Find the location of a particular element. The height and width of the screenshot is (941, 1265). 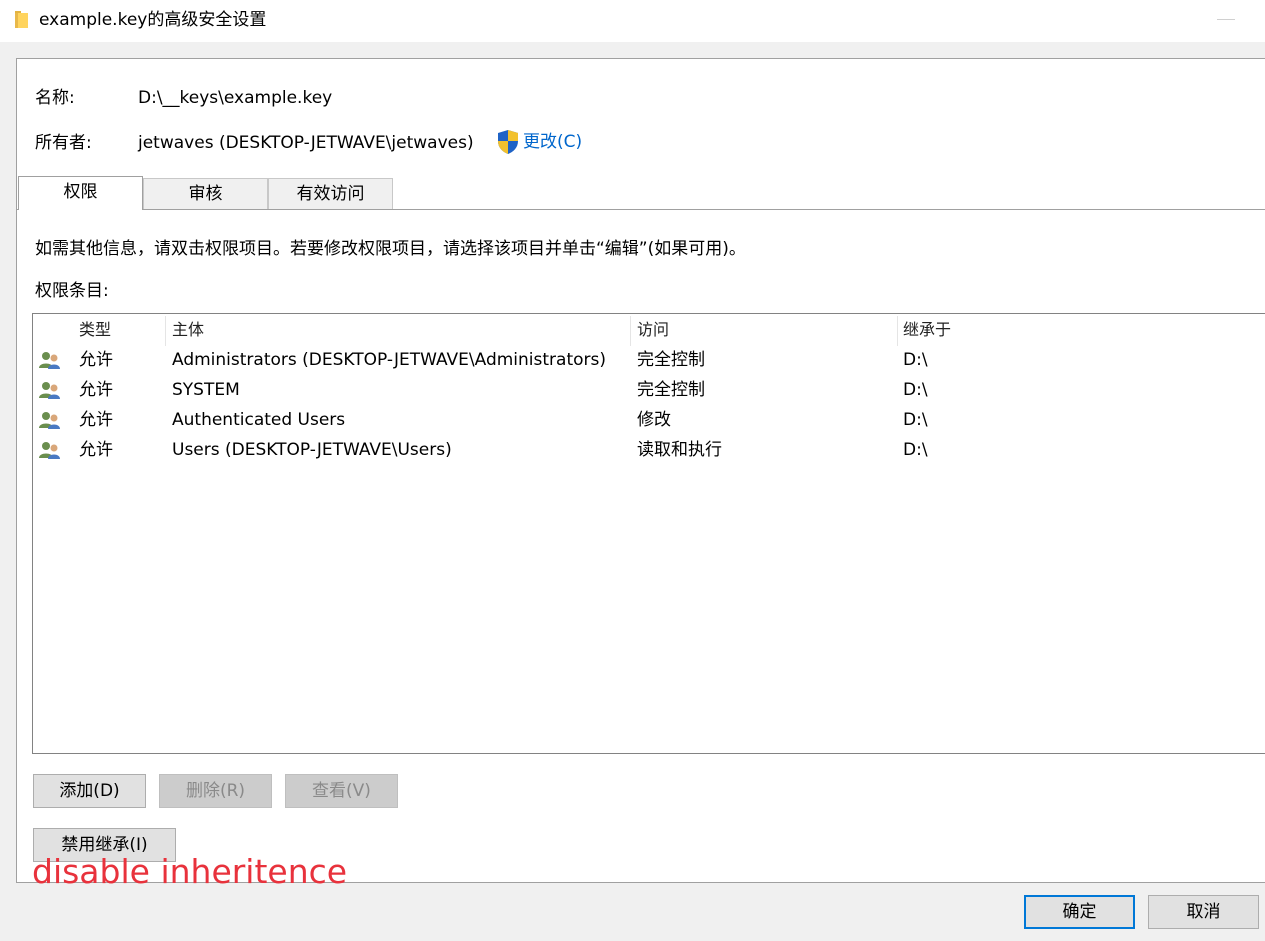

column-header-principal: 主体 is located at coordinates (188, 330).